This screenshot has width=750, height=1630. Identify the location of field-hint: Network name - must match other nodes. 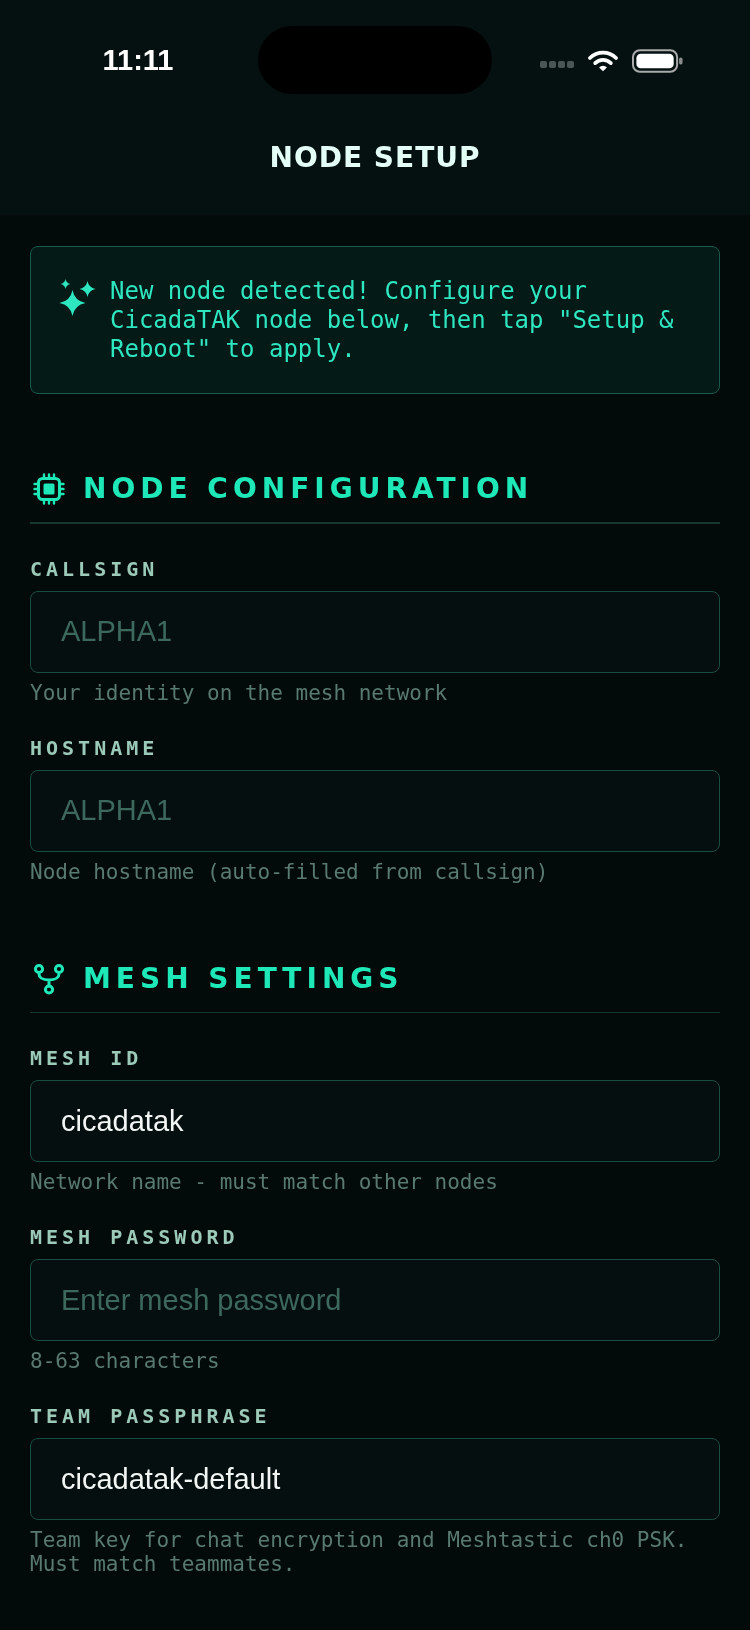
(264, 1182).